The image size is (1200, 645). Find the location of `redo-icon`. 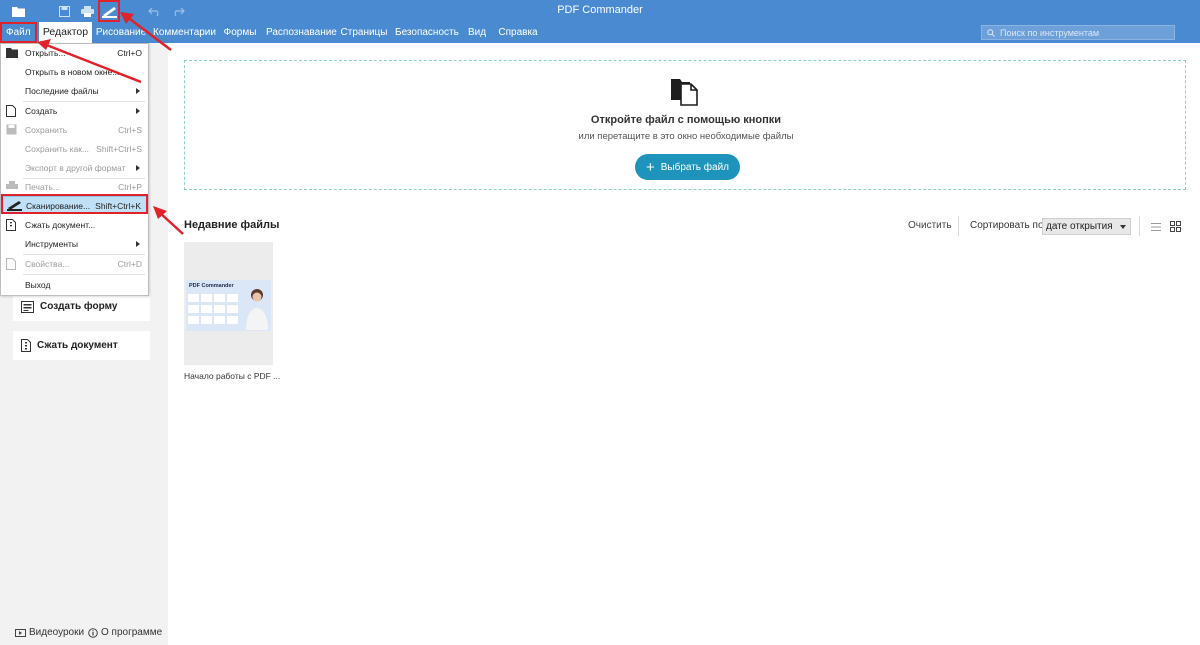

redo-icon is located at coordinates (178, 11).